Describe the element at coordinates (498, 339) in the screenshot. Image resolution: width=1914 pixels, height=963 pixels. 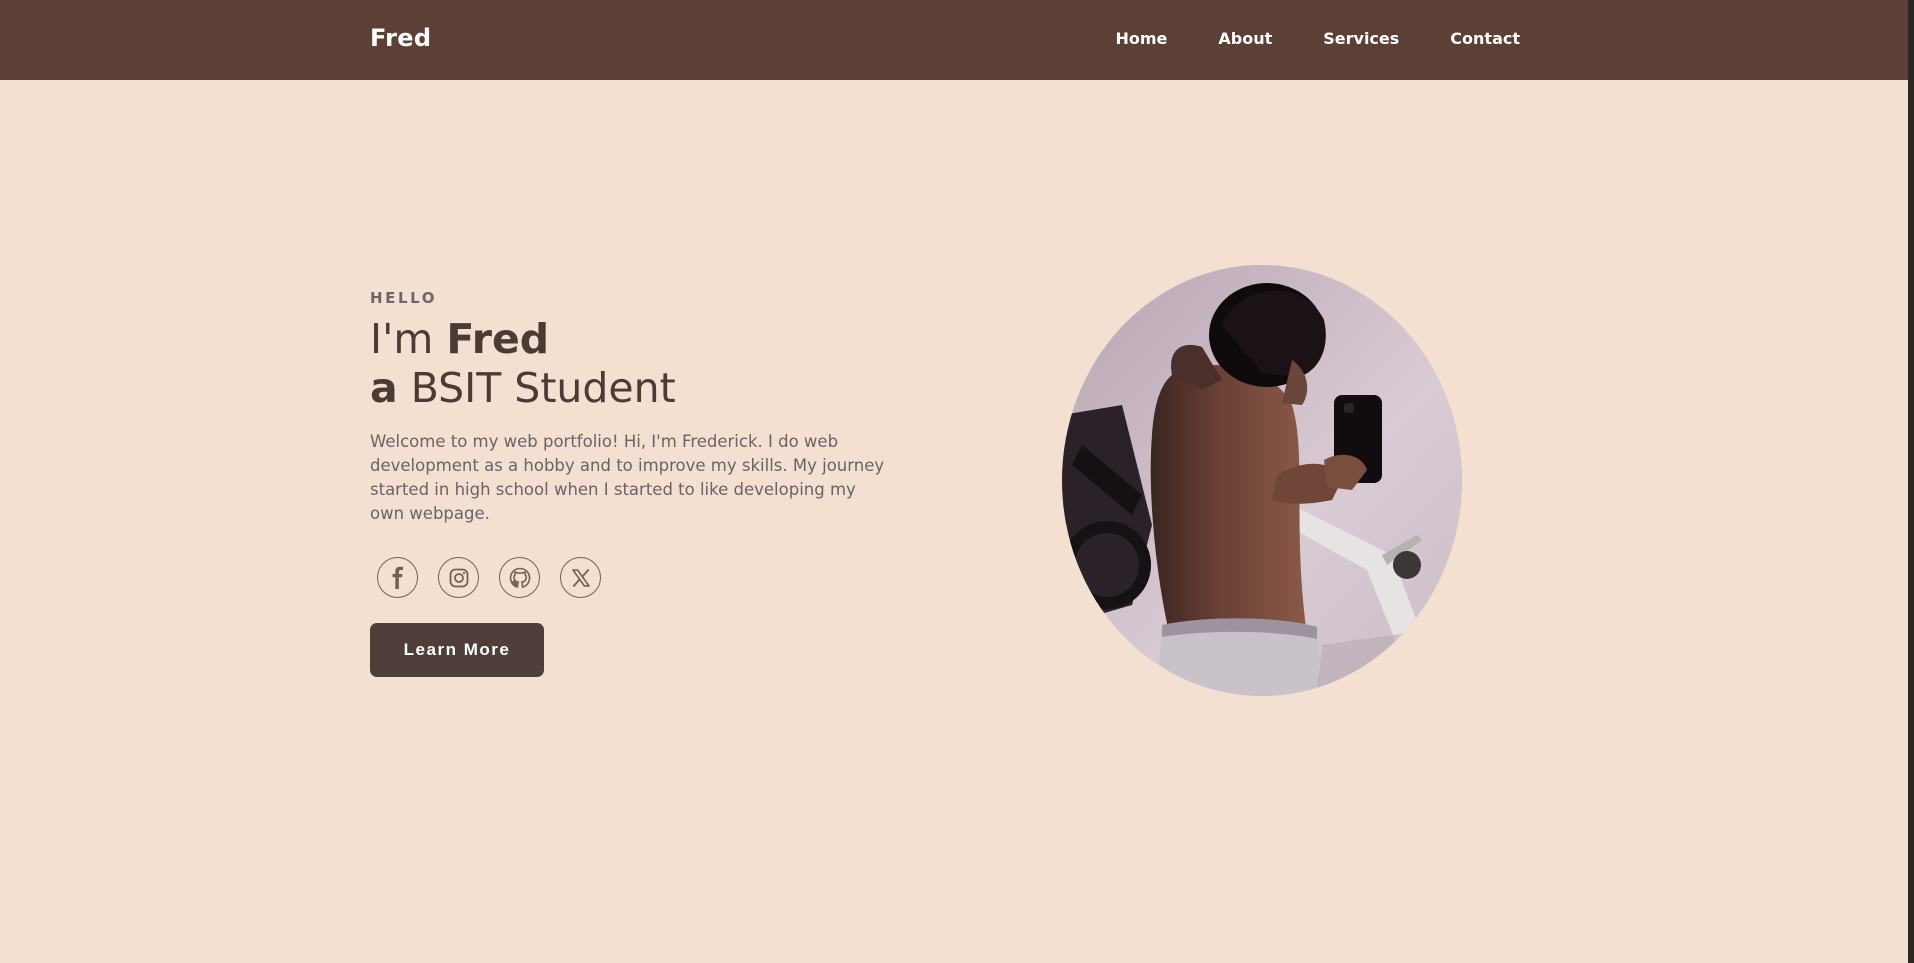
I see `headline-name: Fred` at that location.